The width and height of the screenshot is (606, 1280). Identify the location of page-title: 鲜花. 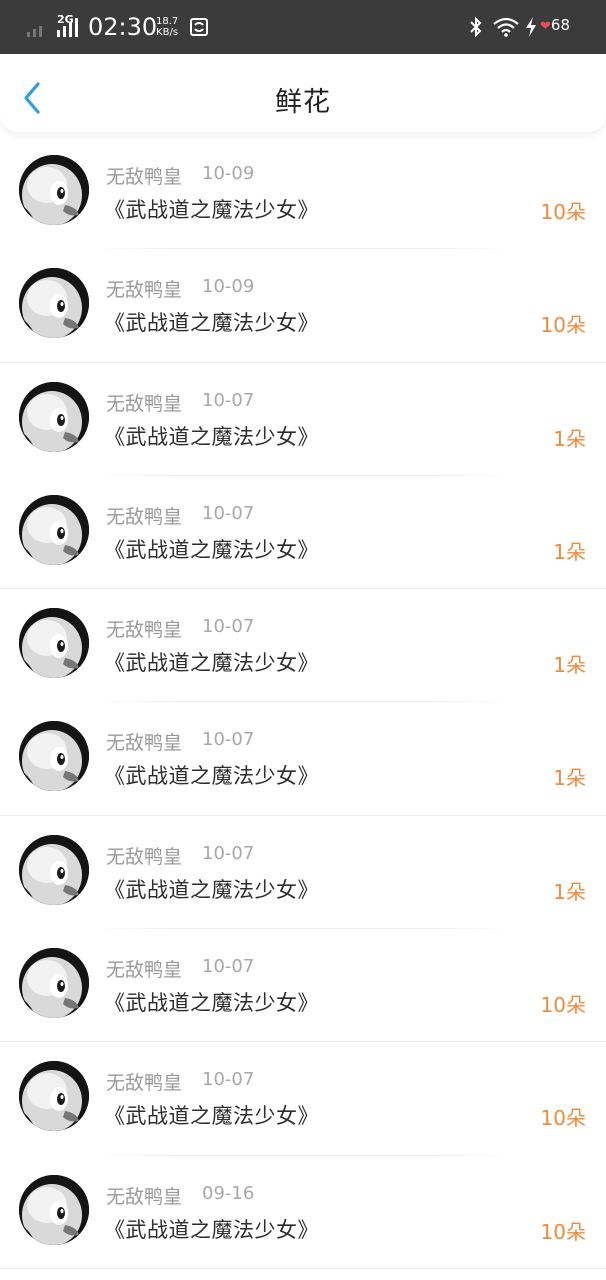
(303, 102).